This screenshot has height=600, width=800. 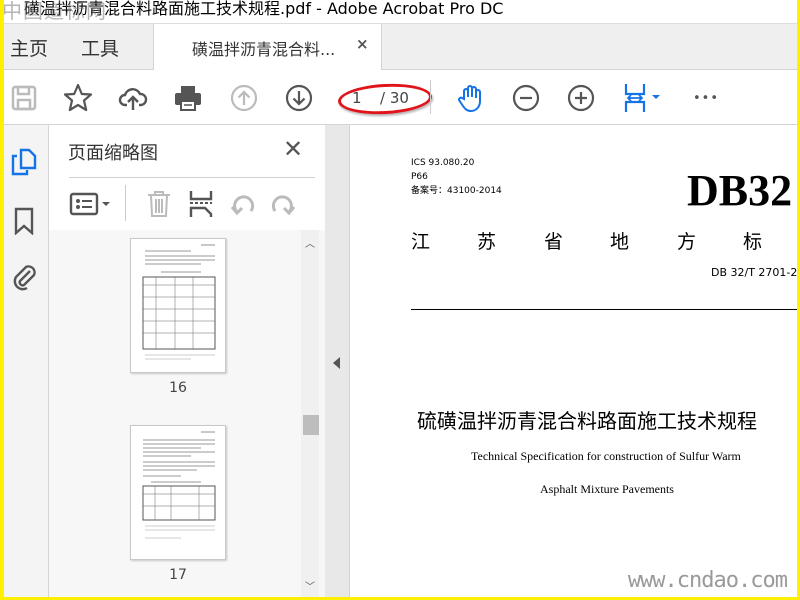 I want to click on tab-document: 磺温拌沥青混合料... ×, so click(x=267, y=47).